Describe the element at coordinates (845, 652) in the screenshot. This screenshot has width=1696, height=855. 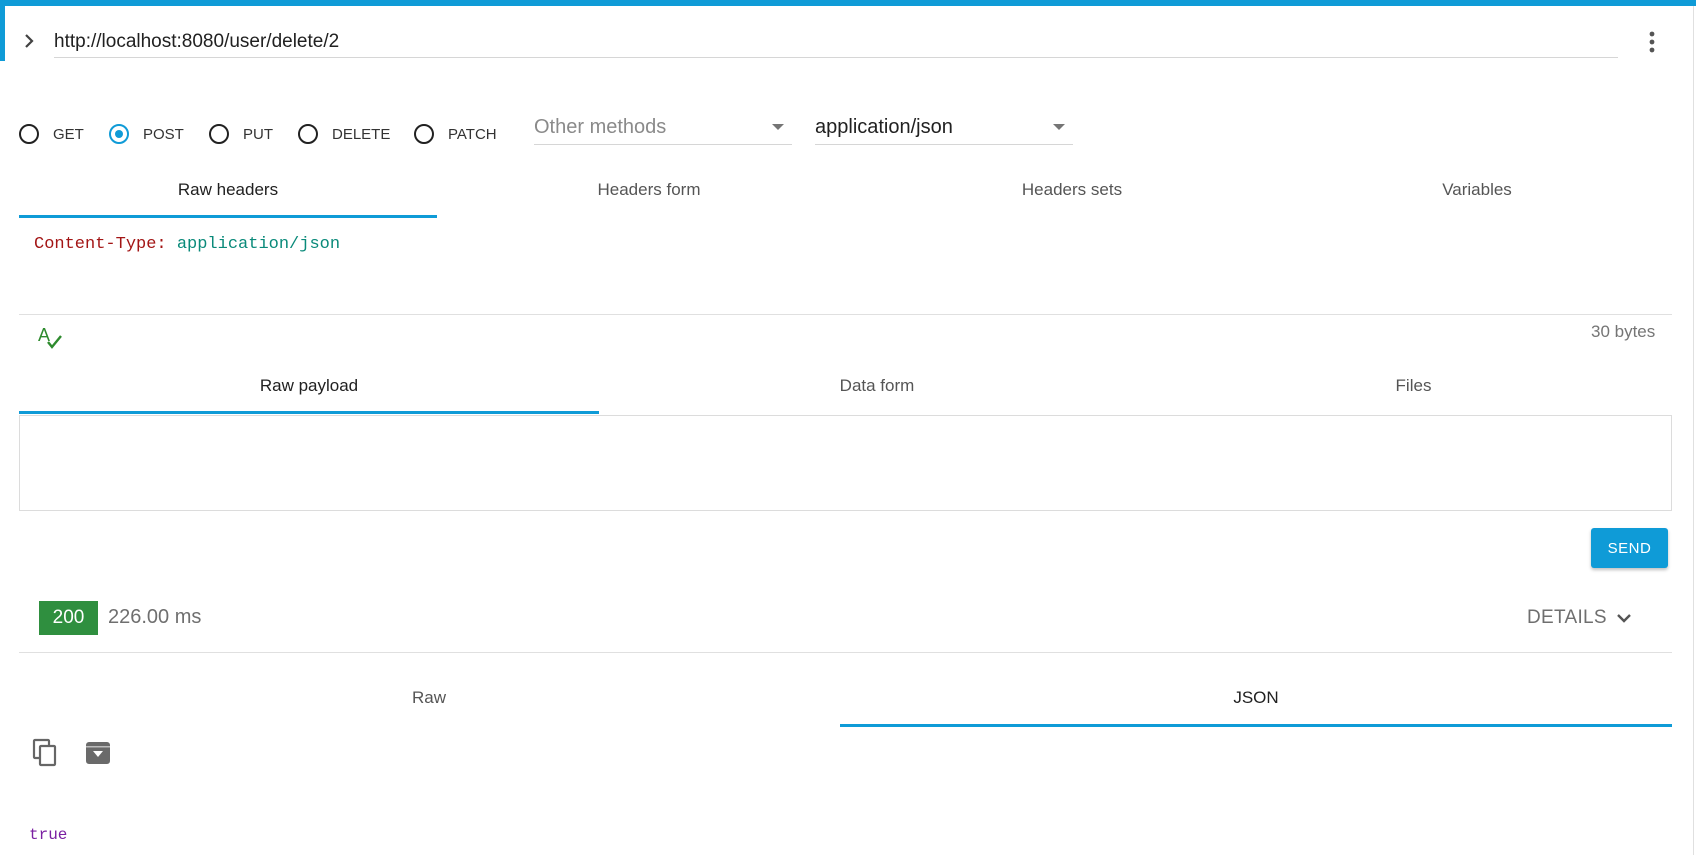
I see `response-divider` at that location.